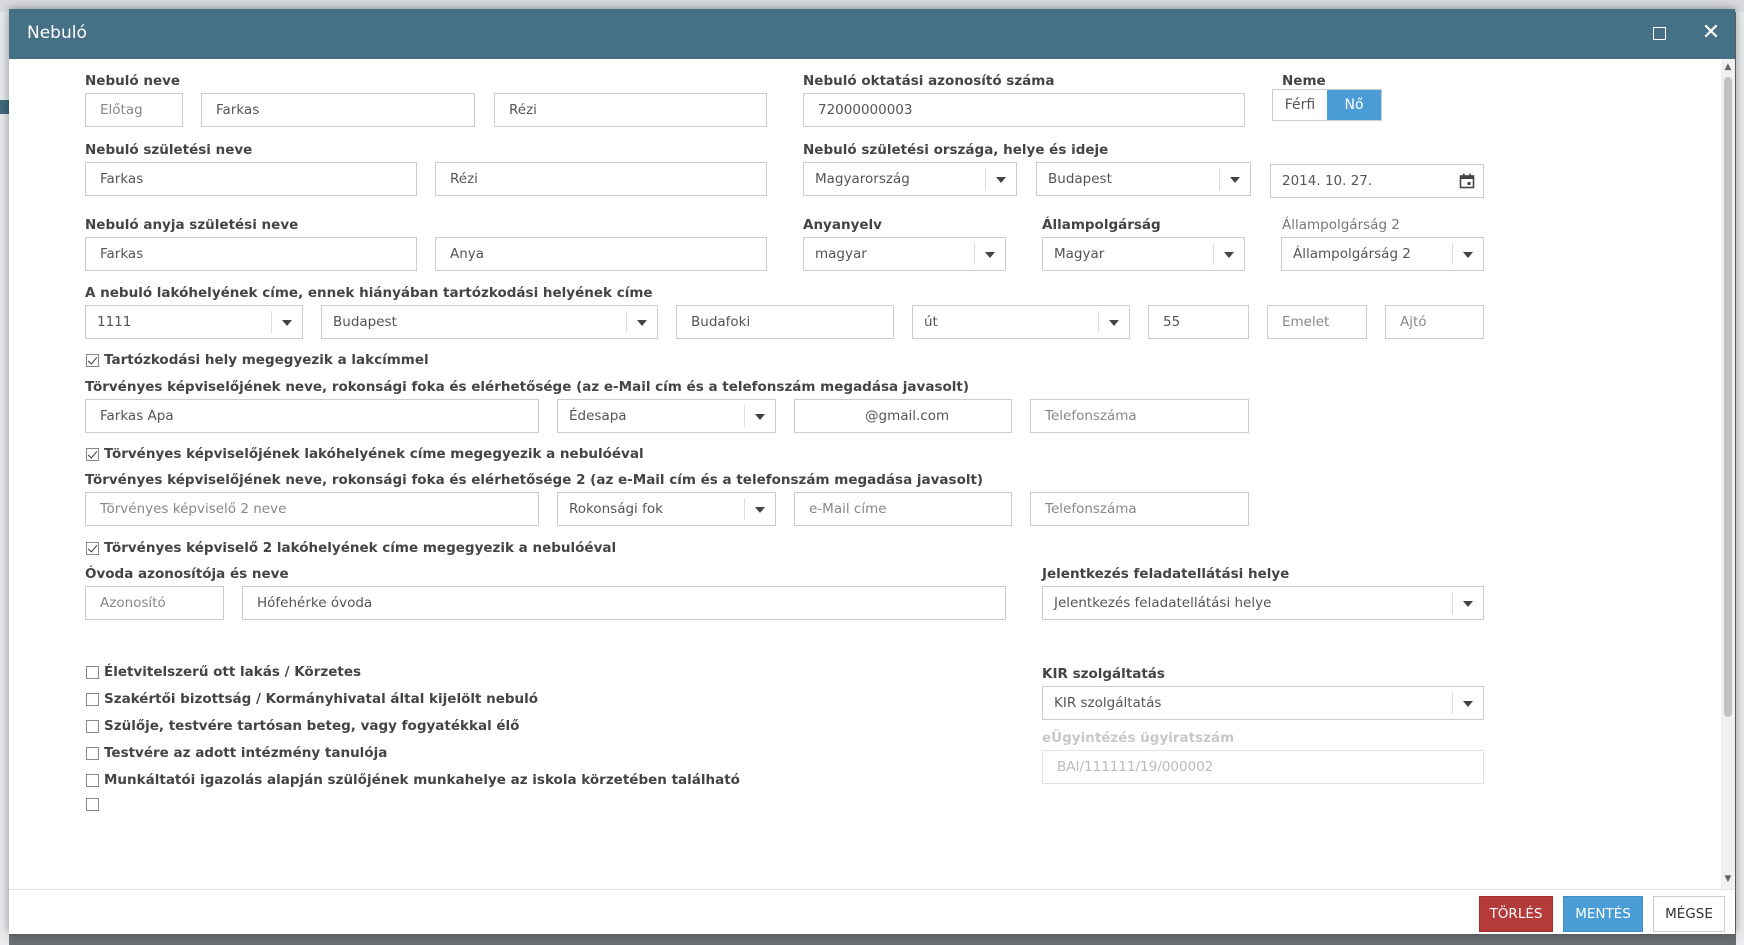 The image size is (1744, 945). I want to click on eugy-label: eÜgyintézés ügyiratszám, so click(1138, 738).